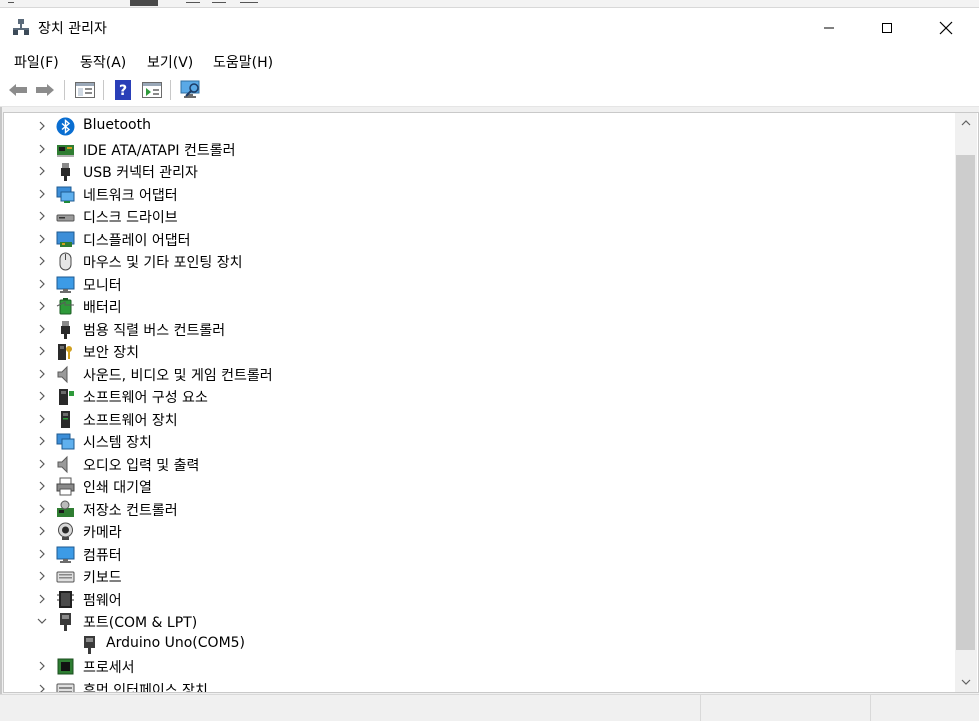 The image size is (979, 721). Describe the element at coordinates (479, 486) in the screenshot. I see `tree-category-row: 인쇄 대기열` at that location.